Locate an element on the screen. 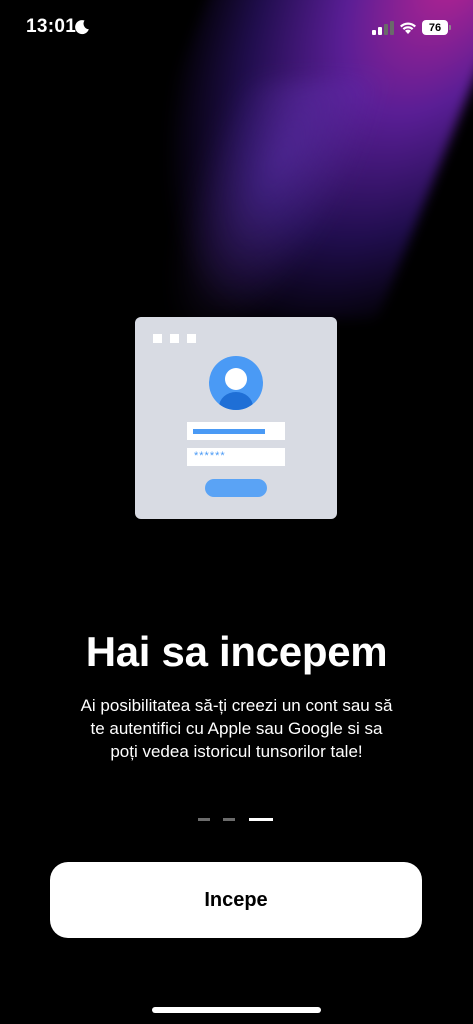 This screenshot has height=1024, width=473. password-mask: ****** is located at coordinates (210, 456).